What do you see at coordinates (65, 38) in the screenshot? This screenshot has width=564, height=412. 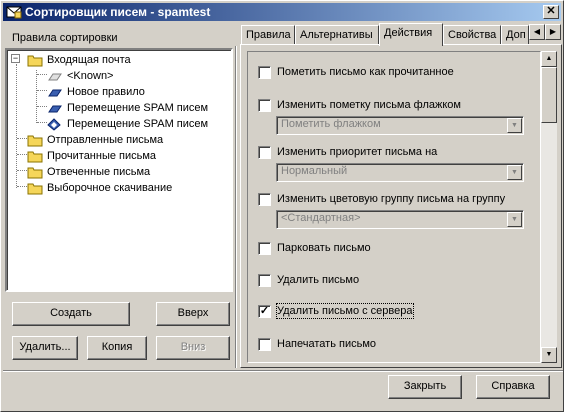 I see `rules-label: Правила сортировки` at bounding box center [65, 38].